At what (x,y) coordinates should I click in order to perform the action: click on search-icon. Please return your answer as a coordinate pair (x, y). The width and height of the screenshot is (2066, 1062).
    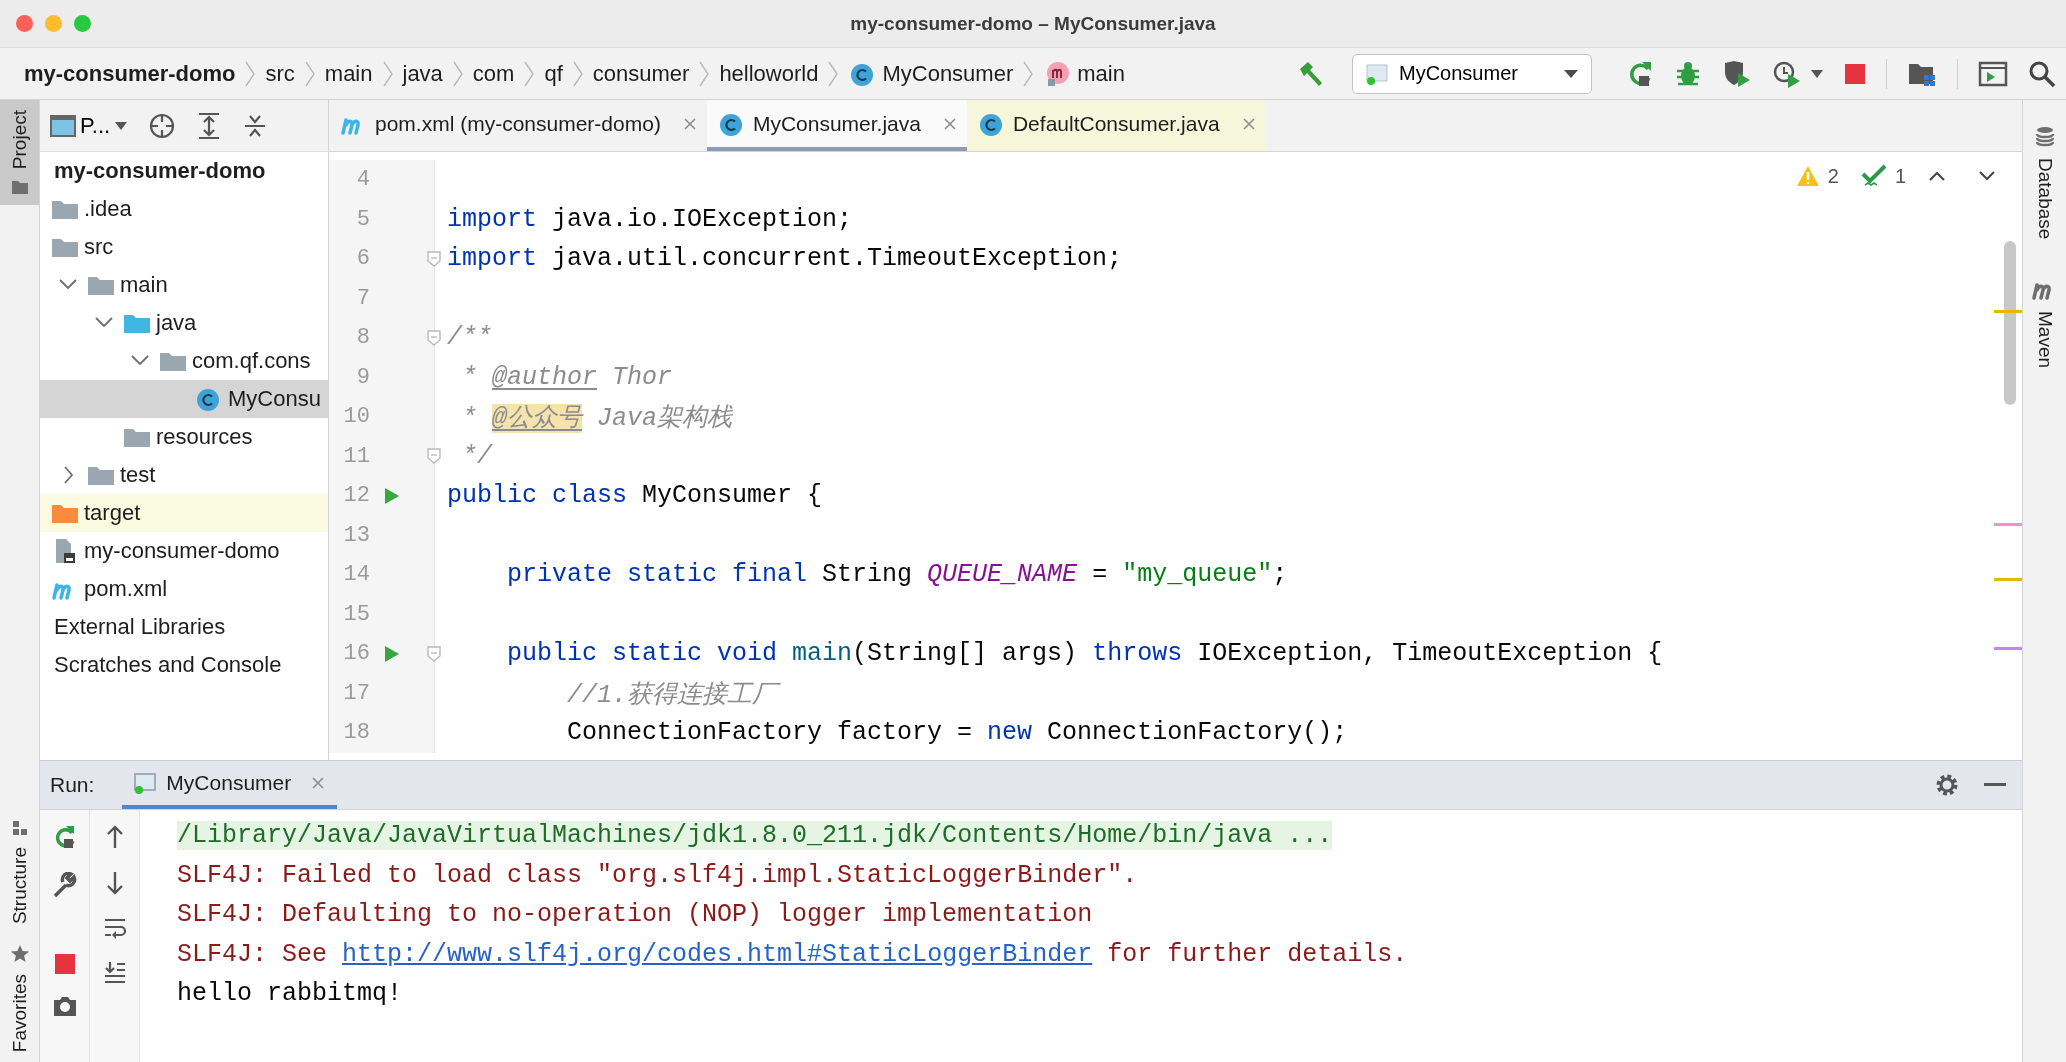
    Looking at the image, I should click on (2042, 73).